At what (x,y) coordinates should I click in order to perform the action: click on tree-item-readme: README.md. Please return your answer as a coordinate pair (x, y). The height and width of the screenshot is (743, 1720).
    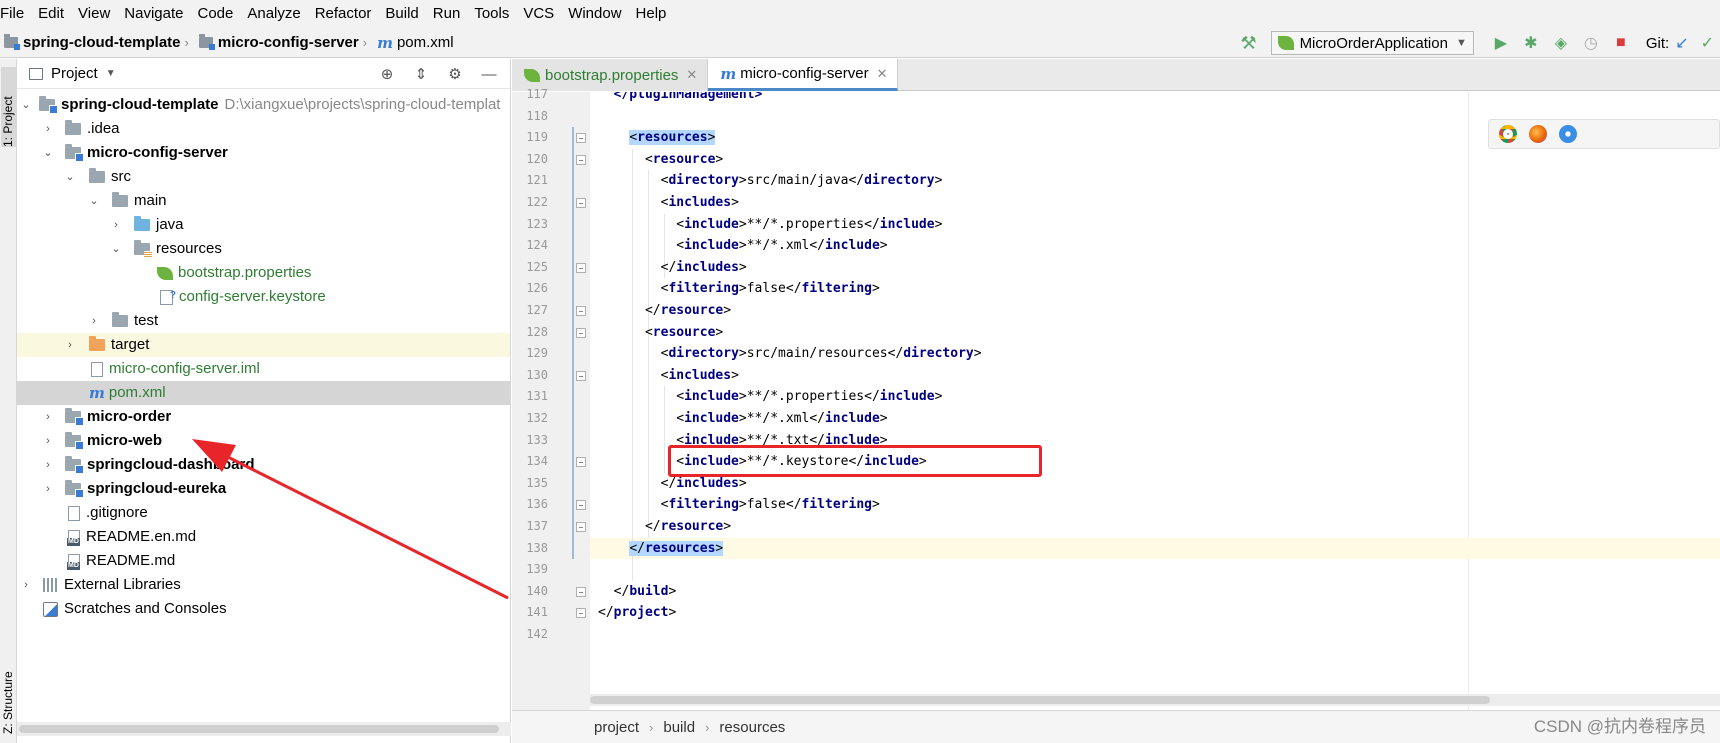
    Looking at the image, I should click on (263, 561).